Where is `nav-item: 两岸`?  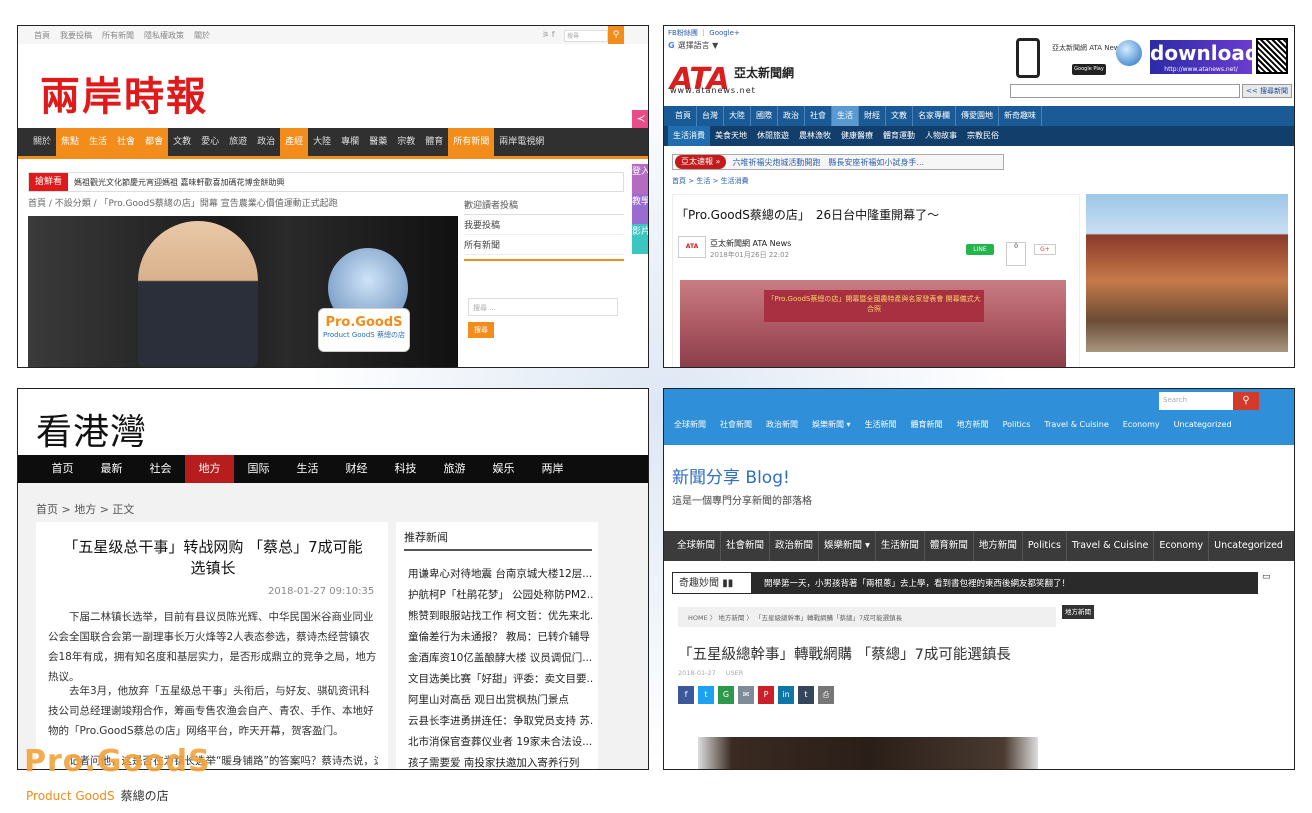
nav-item: 两岸 is located at coordinates (552, 469).